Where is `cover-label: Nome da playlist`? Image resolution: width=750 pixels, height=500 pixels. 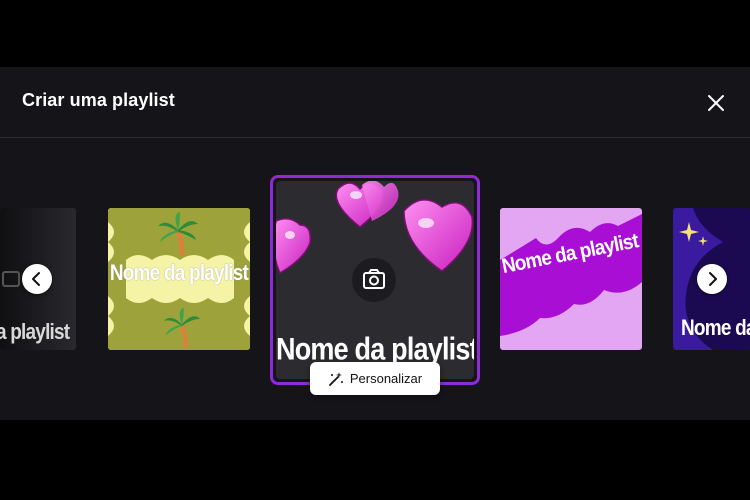
cover-label: Nome da playlist is located at coordinates (179, 273).